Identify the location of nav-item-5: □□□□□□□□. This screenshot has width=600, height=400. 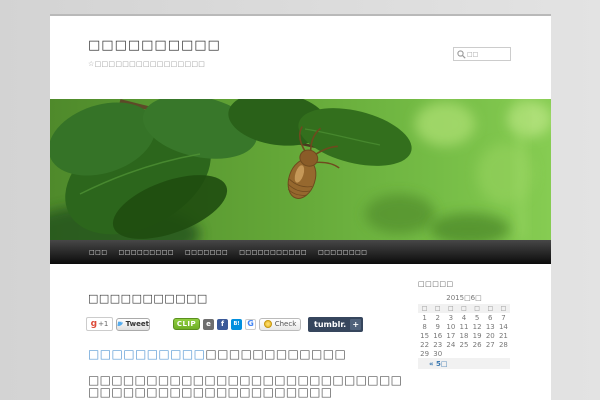
(342, 252).